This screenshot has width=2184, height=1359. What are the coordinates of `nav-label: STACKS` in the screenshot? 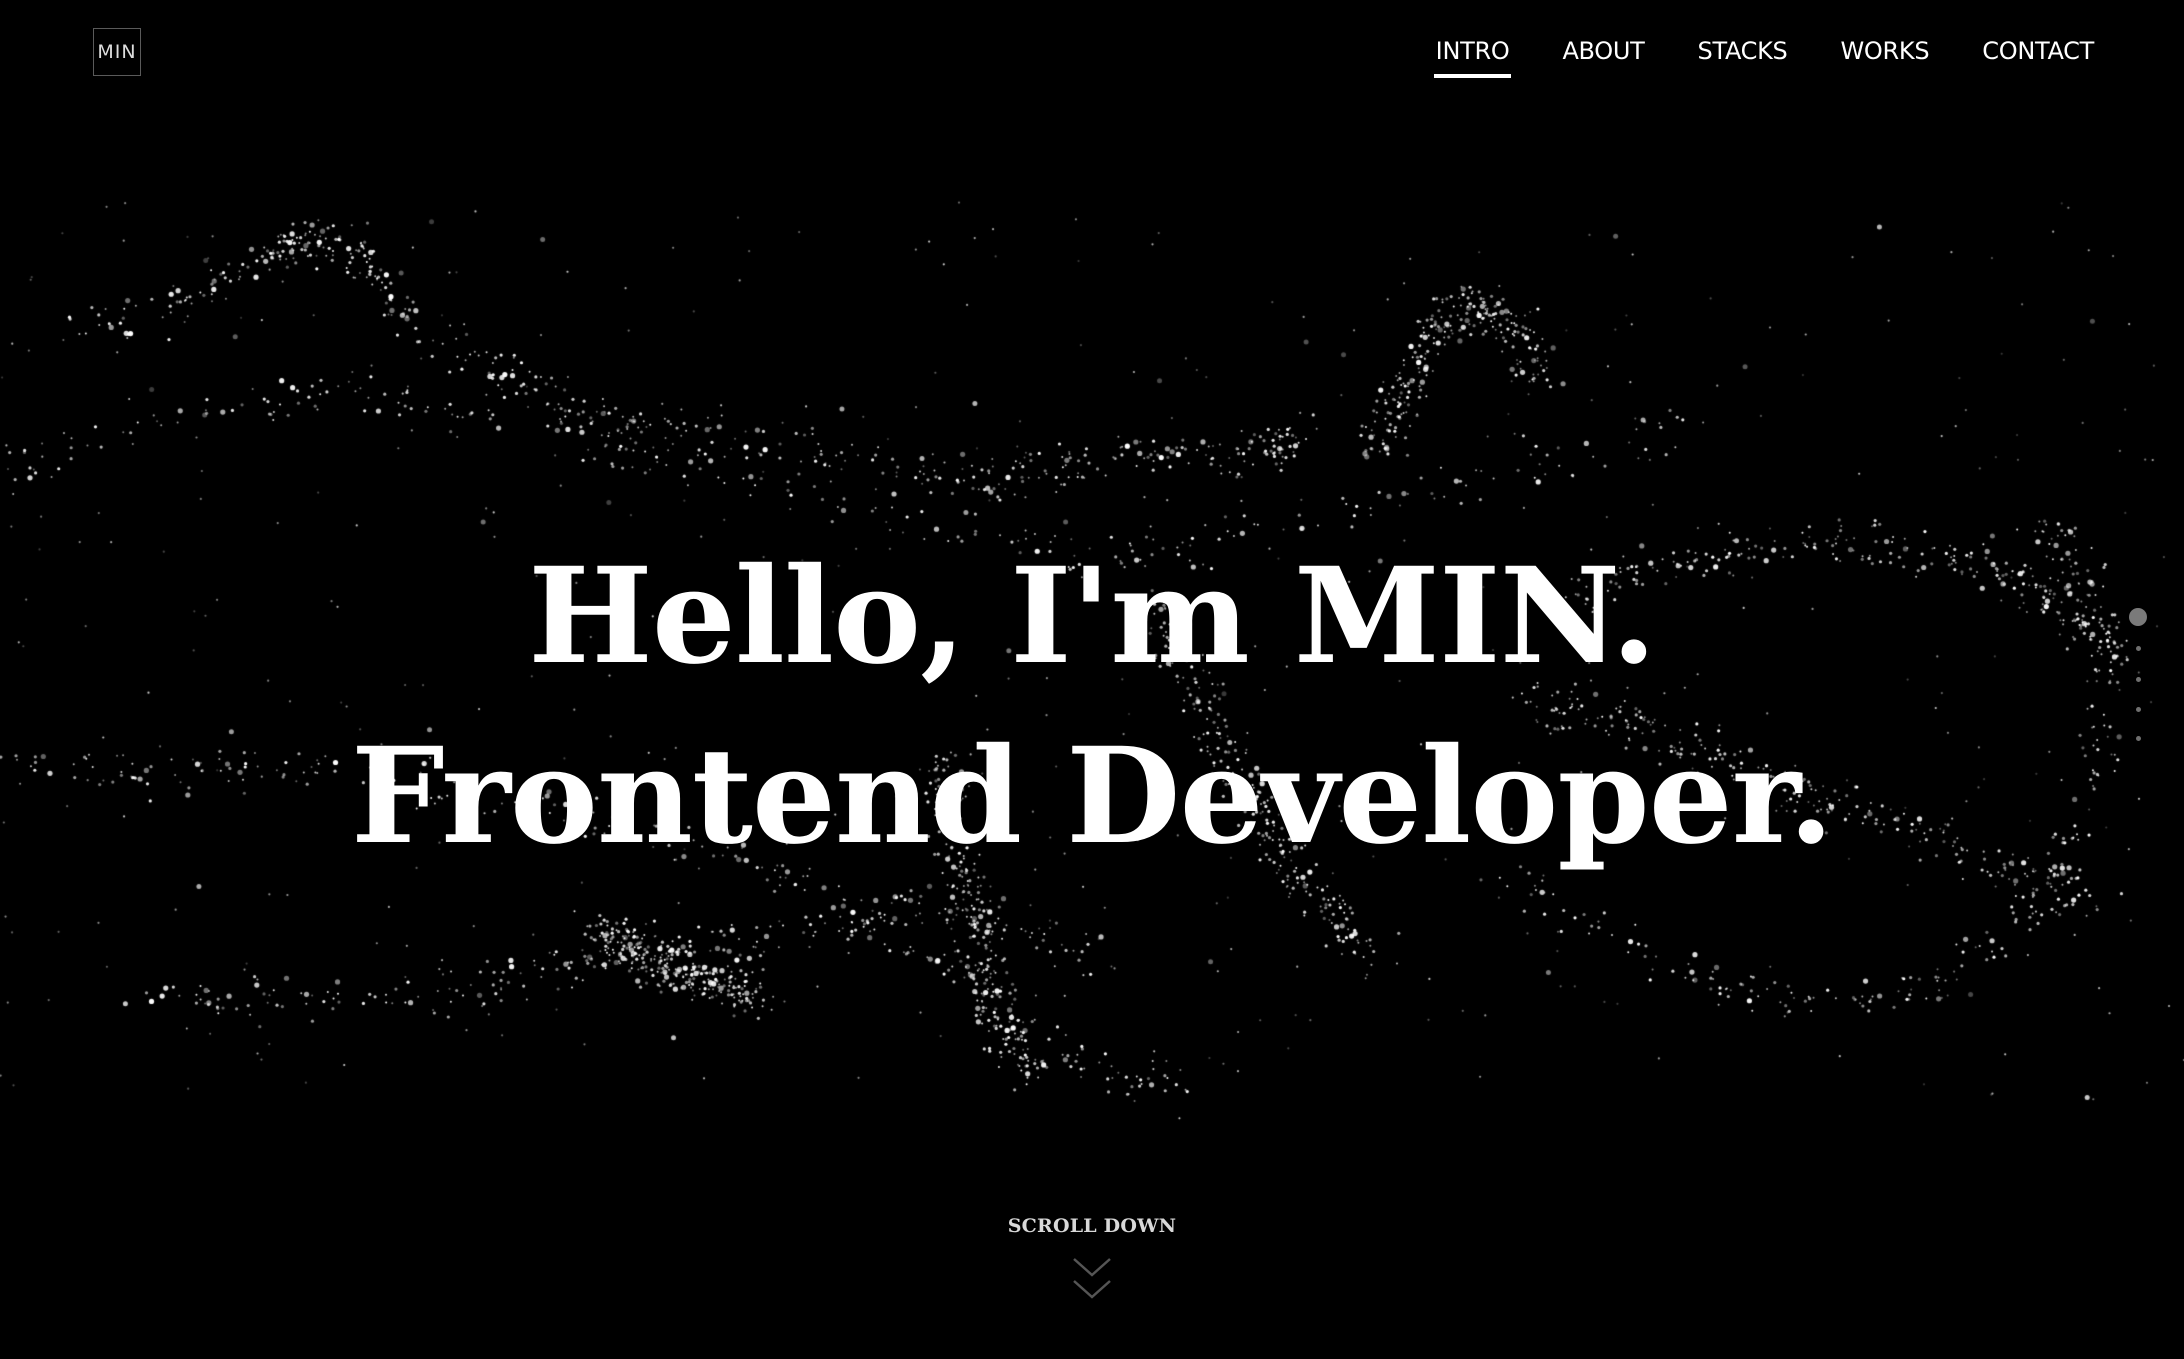 It's located at (1742, 51).